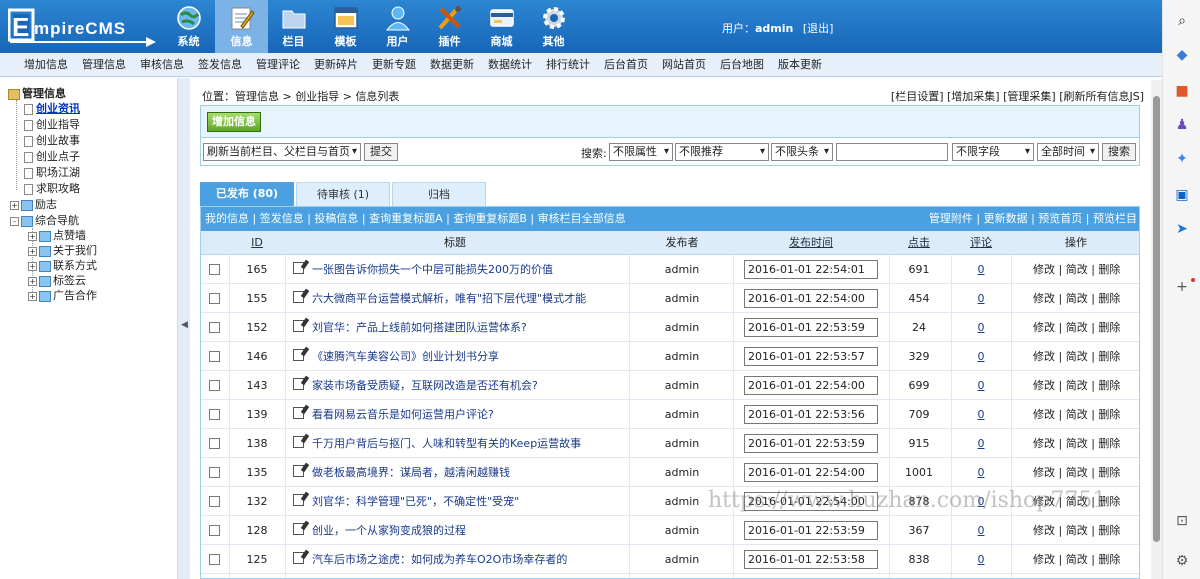 Image resolution: width=1200 pixels, height=579 pixels. Describe the element at coordinates (345, 26) in the screenshot. I see `nav-template: 模板` at that location.